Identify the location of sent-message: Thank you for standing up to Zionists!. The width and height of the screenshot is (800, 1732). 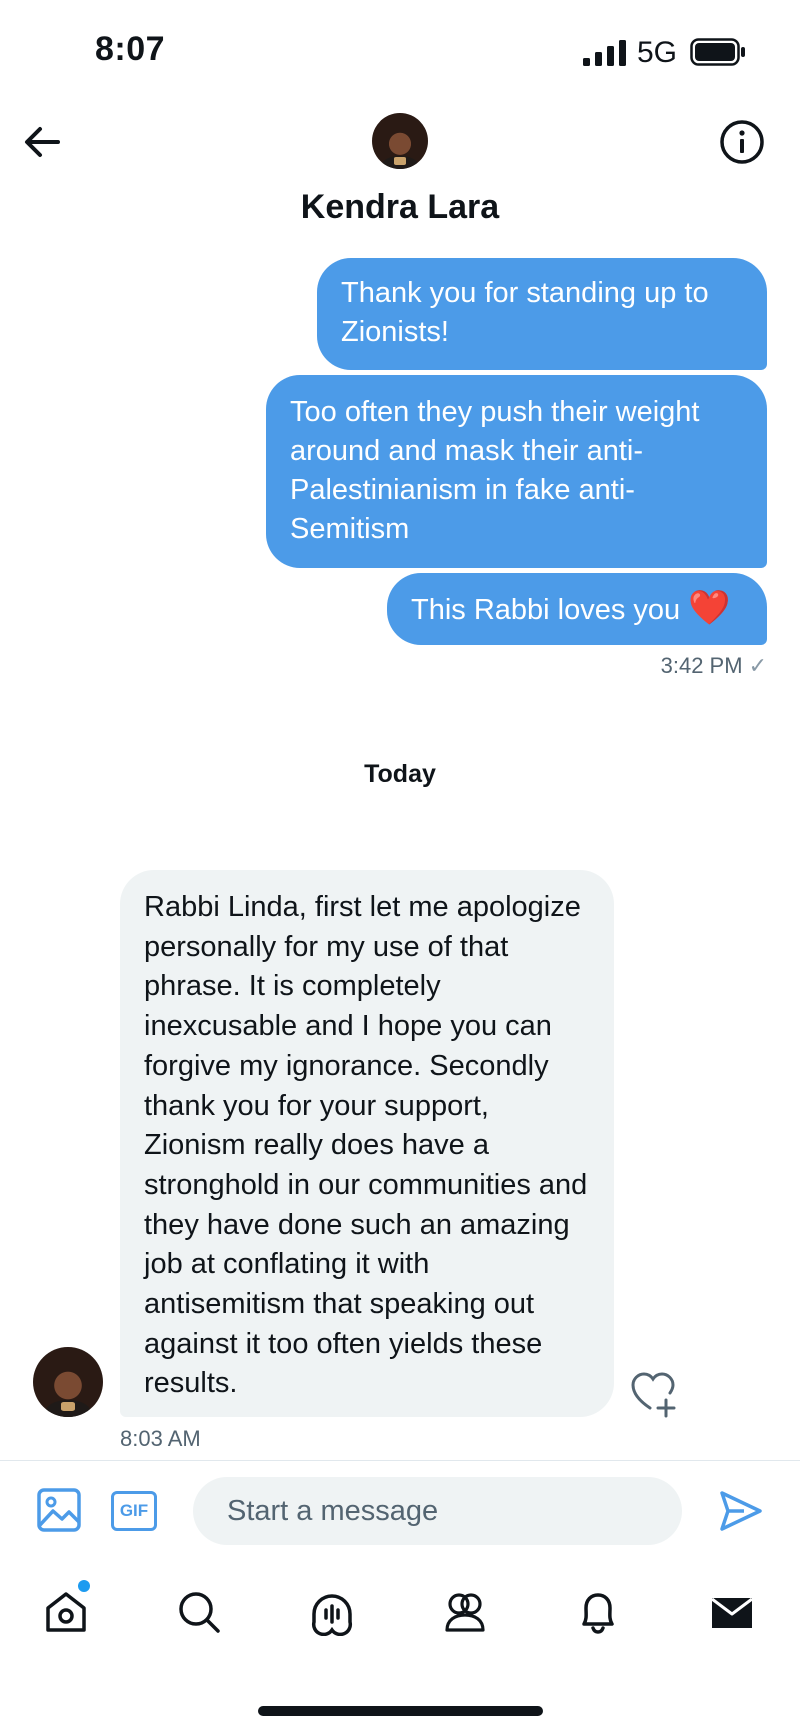
(542, 314).